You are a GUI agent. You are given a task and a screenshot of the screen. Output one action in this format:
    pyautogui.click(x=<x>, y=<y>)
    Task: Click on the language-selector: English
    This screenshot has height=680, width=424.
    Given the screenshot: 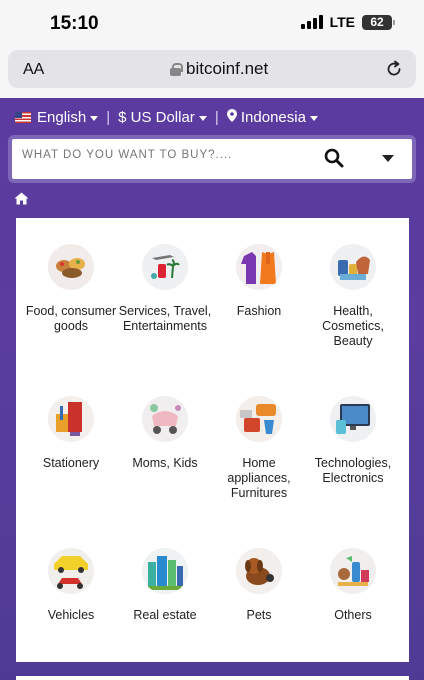 What is the action you would take?
    pyautogui.click(x=68, y=117)
    